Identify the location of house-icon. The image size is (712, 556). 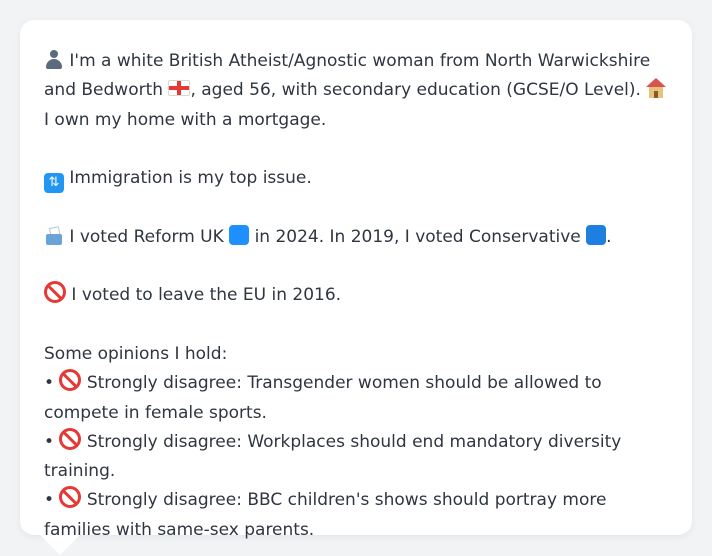
(656, 88).